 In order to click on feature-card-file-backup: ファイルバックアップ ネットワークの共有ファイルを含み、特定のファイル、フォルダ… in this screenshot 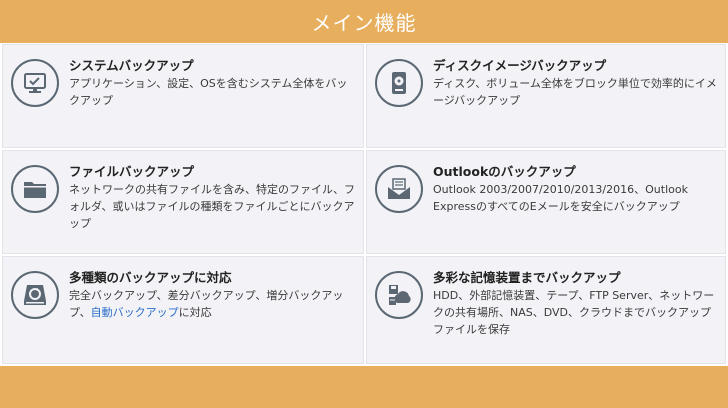, I will do `click(183, 202)`.